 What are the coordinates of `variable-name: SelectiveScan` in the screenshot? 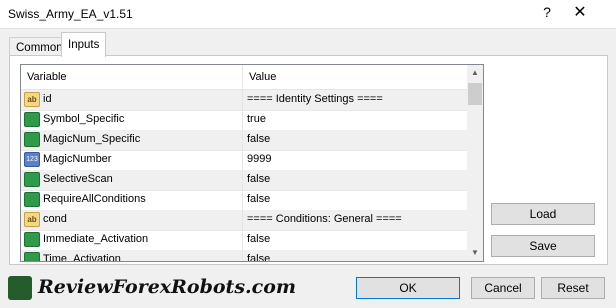 It's located at (78, 179).